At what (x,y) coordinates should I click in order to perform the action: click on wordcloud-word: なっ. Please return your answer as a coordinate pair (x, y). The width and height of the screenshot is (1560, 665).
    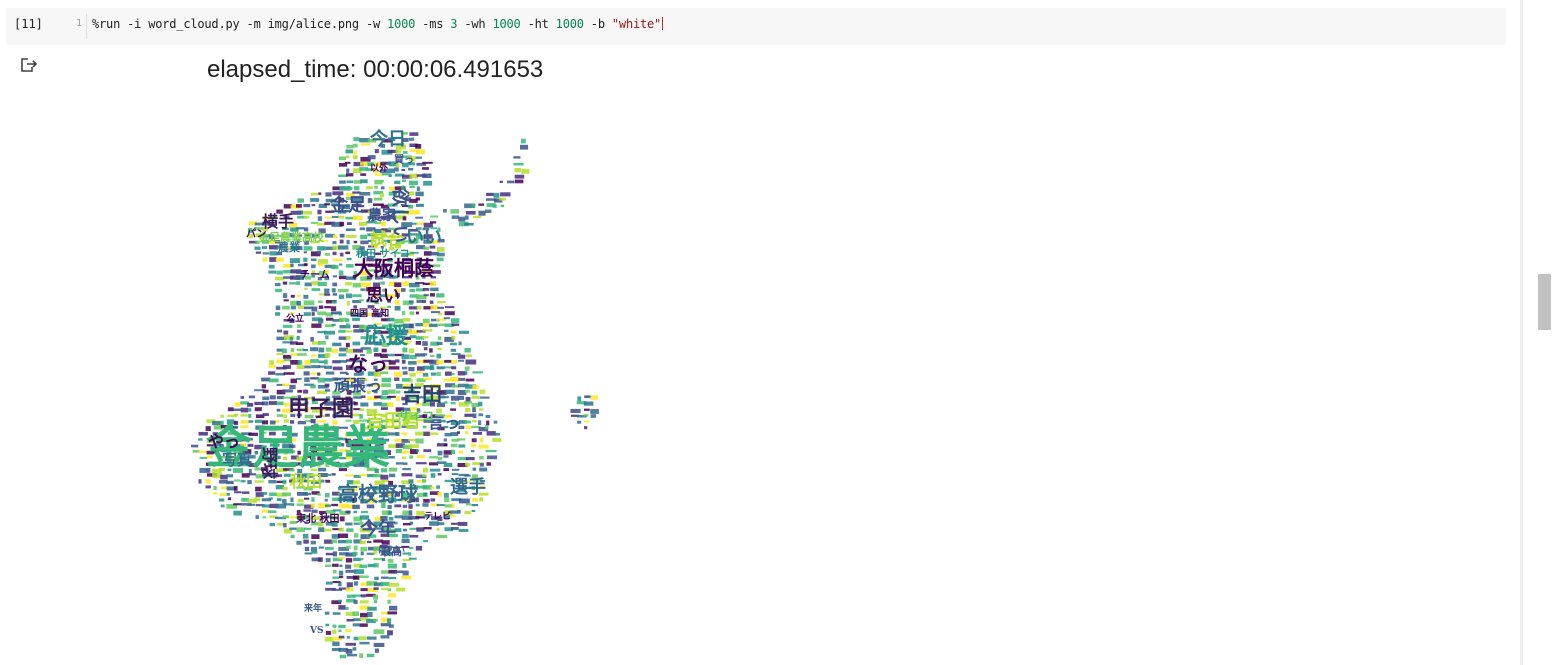
    Looking at the image, I should click on (368, 364).